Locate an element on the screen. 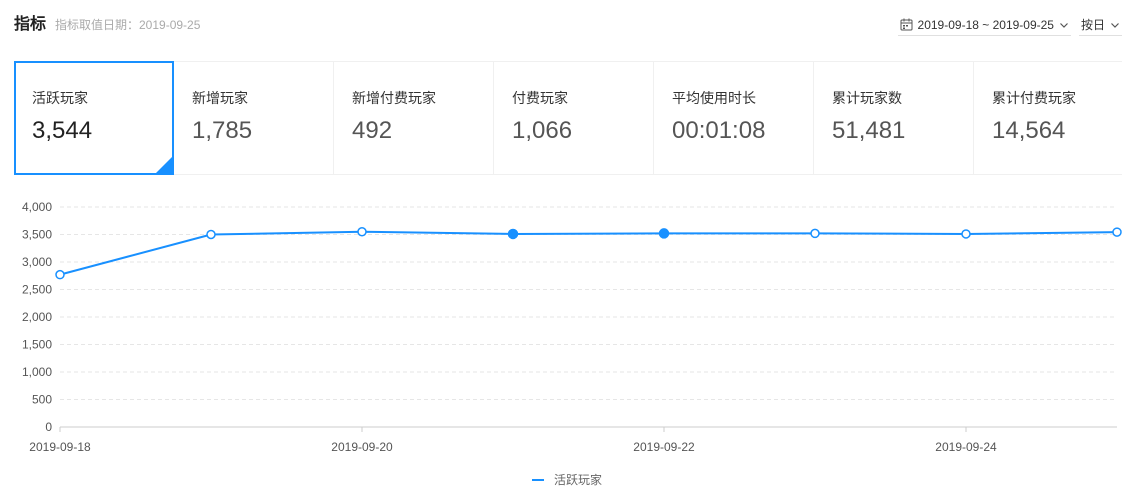  metric-value: 00:01:08 is located at coordinates (719, 130).